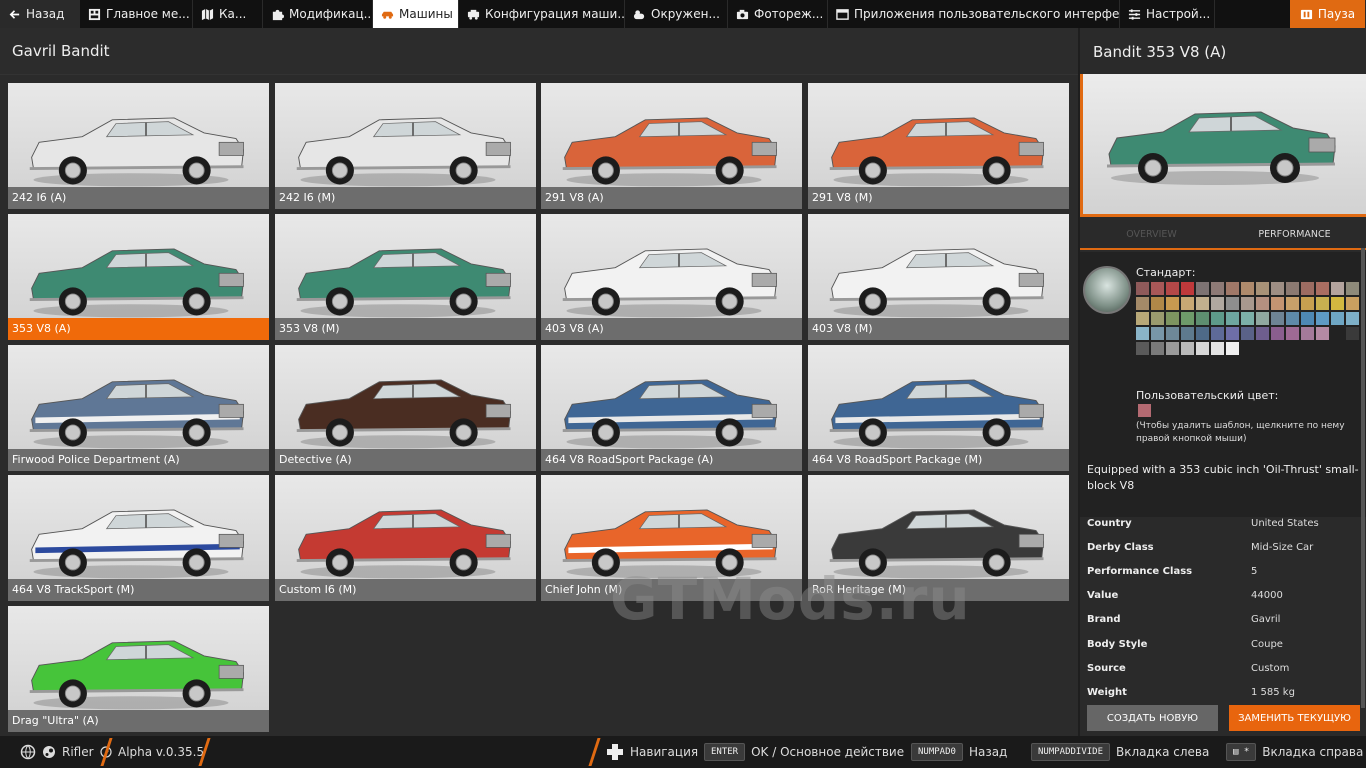  Describe the element at coordinates (405, 538) in the screenshot. I see `config-tile: Custom I6 (M)` at that location.